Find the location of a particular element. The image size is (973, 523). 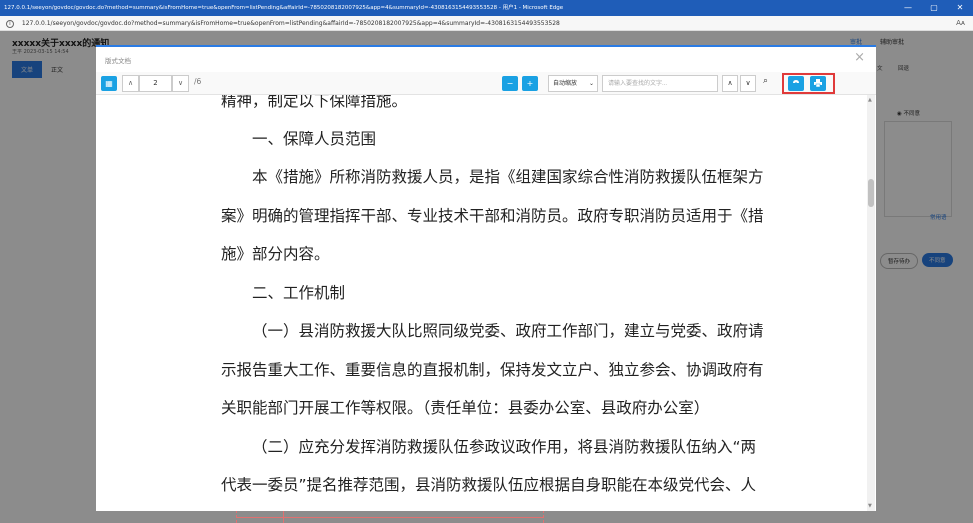

zoom-select-value: 自动缩放 is located at coordinates (565, 83).